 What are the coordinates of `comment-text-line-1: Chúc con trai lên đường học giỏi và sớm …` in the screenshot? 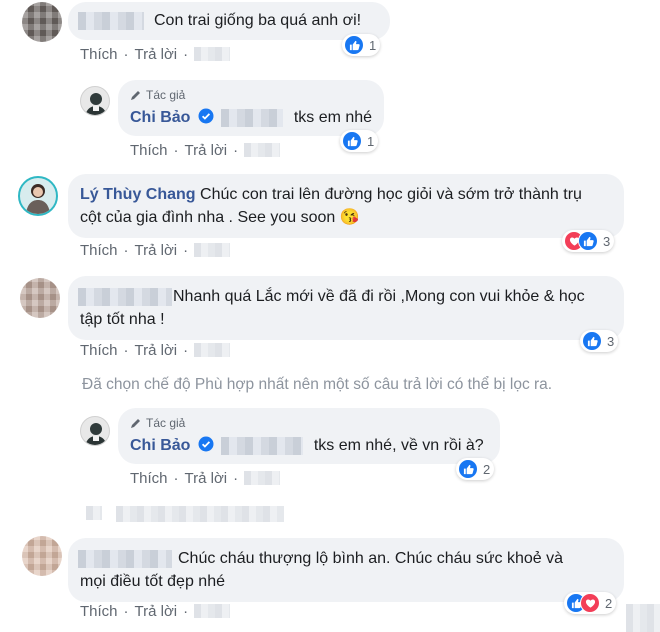 It's located at (391, 194).